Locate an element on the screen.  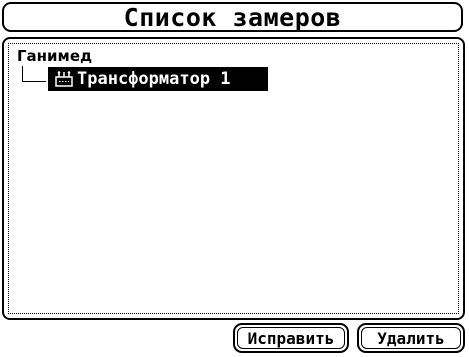
transformer-icon is located at coordinates (64, 79).